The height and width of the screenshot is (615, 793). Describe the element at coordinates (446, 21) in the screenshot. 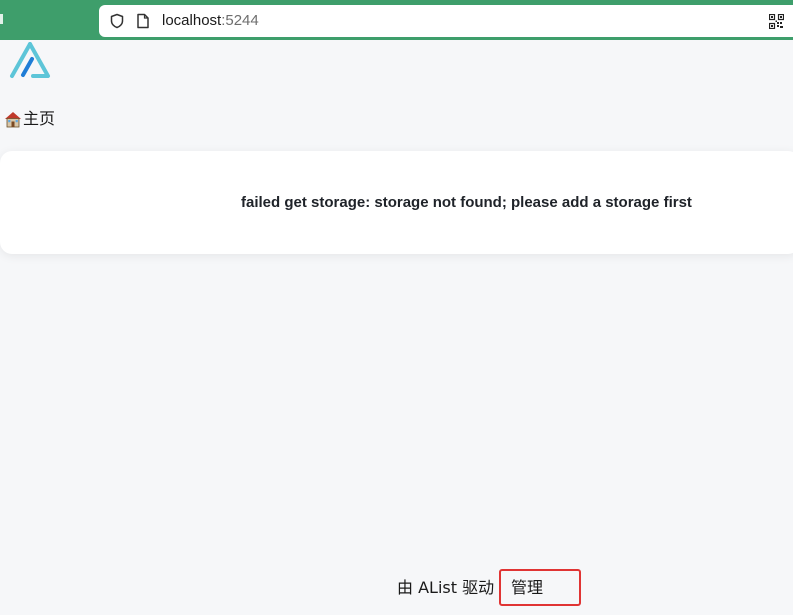

I see `address-bar: localhost:5244` at that location.